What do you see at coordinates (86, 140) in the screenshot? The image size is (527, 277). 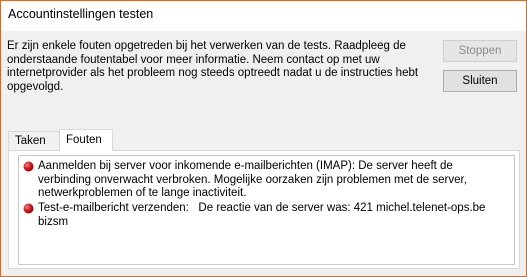 I see `tab-errors: Fouten` at bounding box center [86, 140].